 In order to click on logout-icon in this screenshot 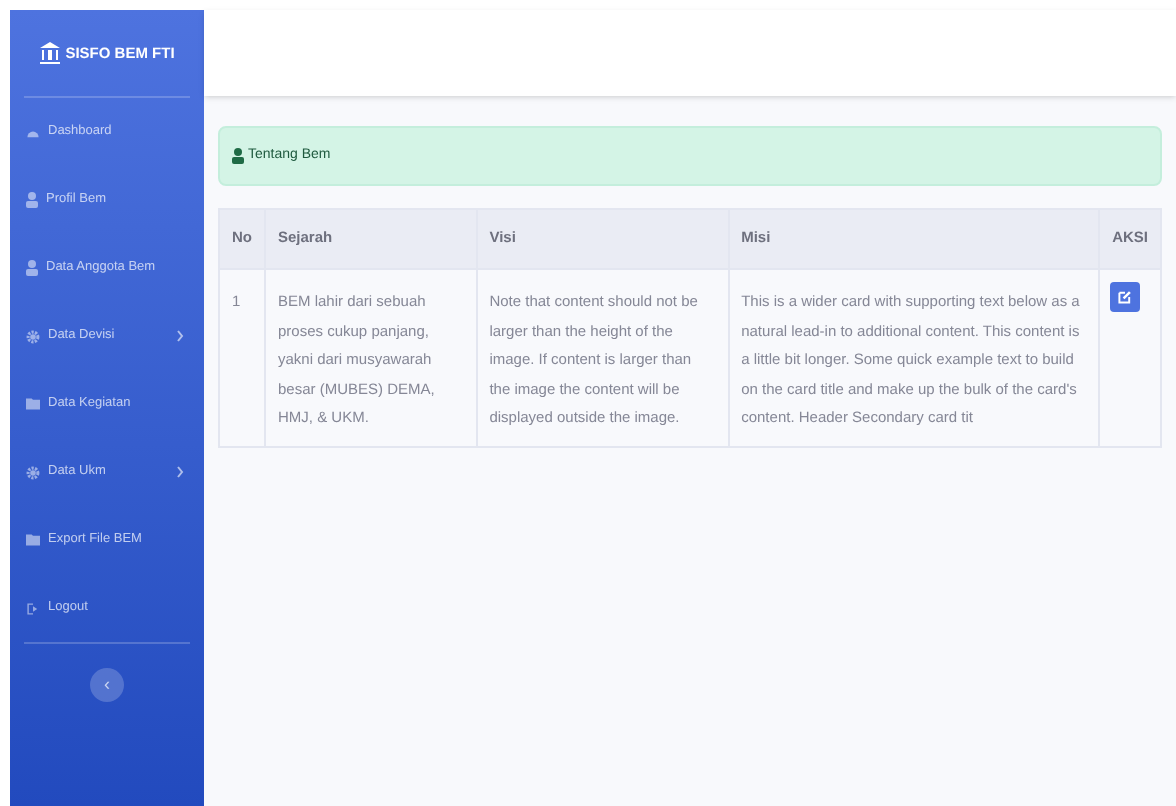, I will do `click(33, 608)`.